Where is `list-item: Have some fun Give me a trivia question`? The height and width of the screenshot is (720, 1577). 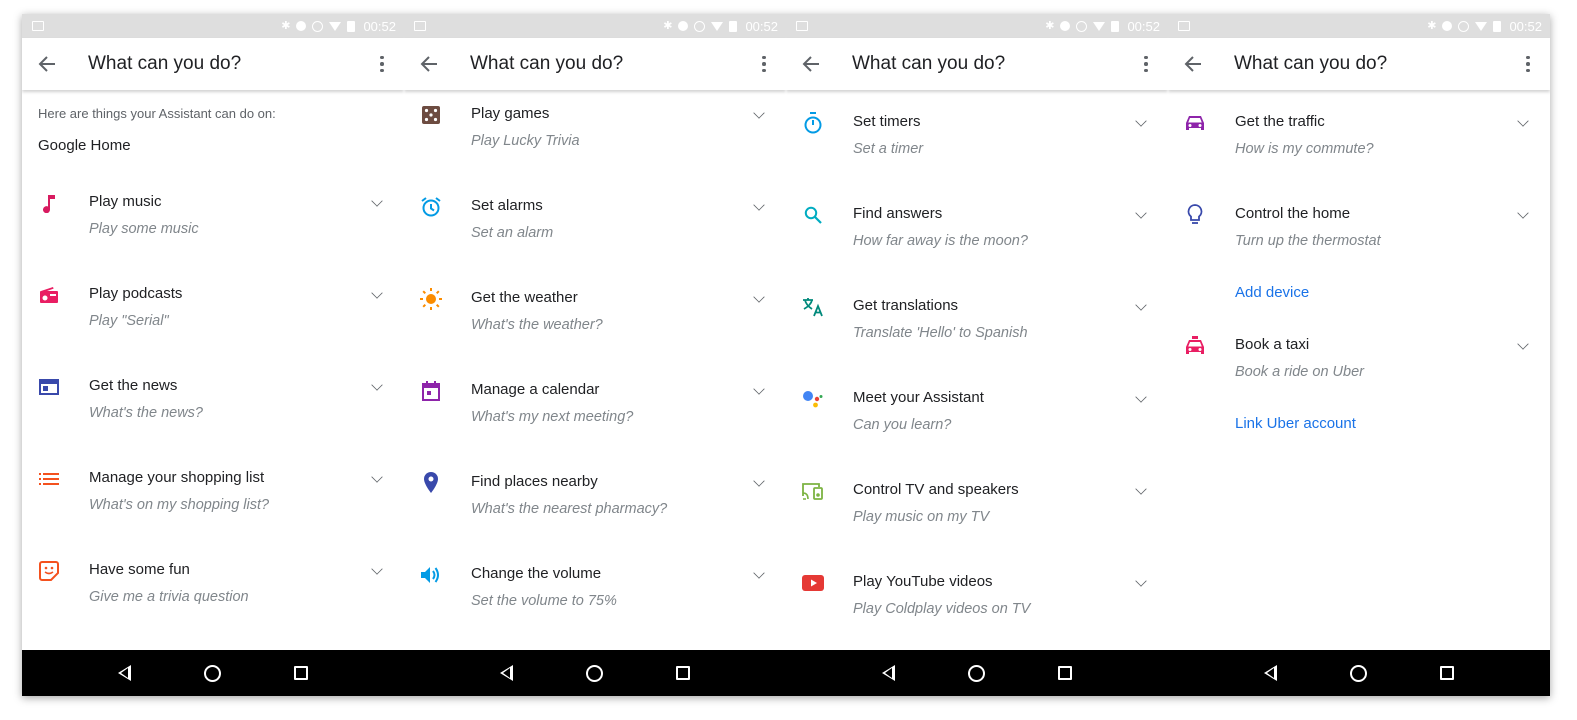
list-item: Have some fun Give me a trivia question is located at coordinates (213, 600).